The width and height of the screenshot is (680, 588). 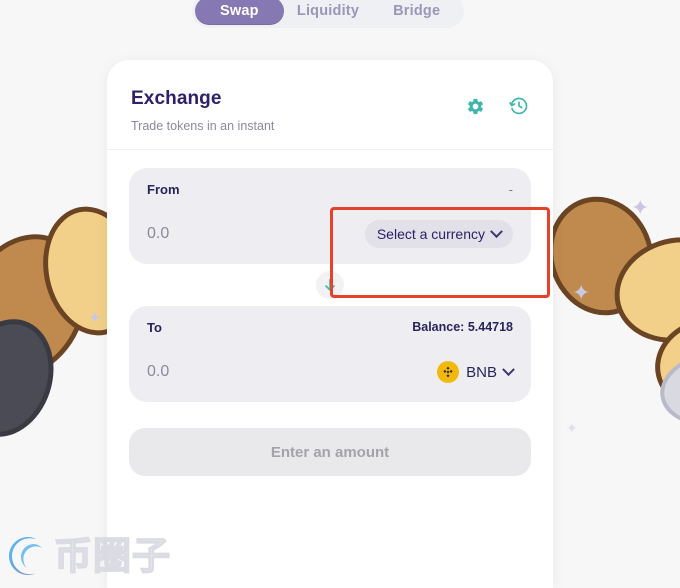 What do you see at coordinates (239, 12) in the screenshot?
I see `tab-swap: Swap` at bounding box center [239, 12].